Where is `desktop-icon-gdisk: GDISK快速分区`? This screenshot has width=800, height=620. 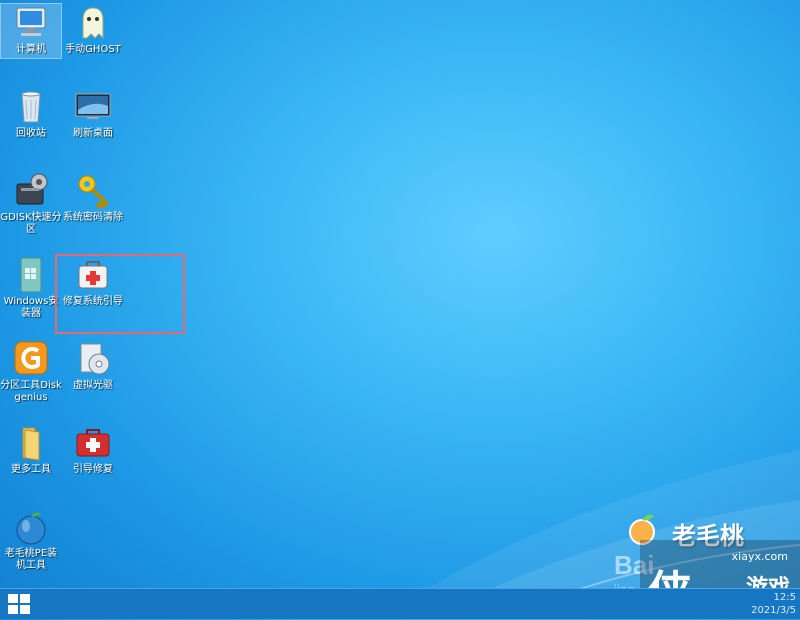 desktop-icon-gdisk: GDISK快速分区 is located at coordinates (31, 204).